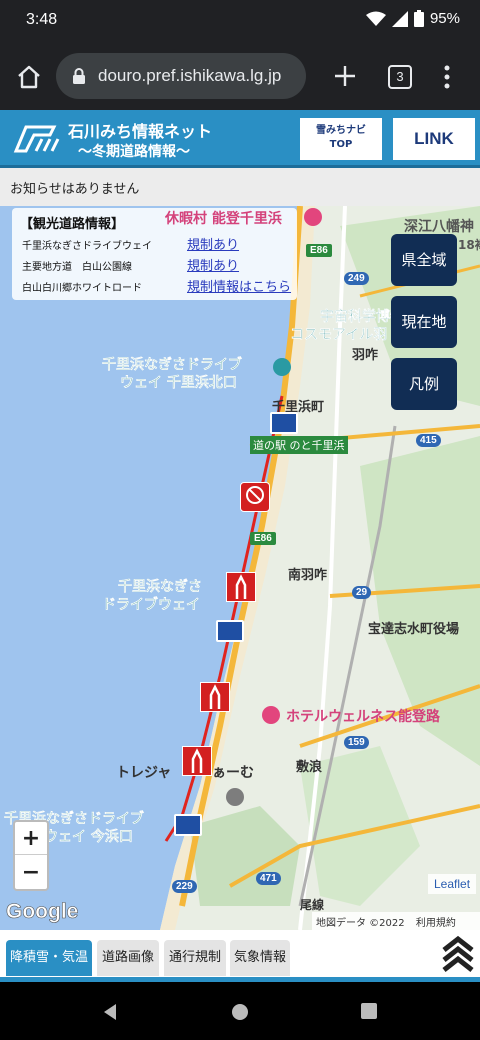 The image size is (480, 1040). Describe the element at coordinates (308, 575) in the screenshot. I see `place-label: 南羽咋` at that location.